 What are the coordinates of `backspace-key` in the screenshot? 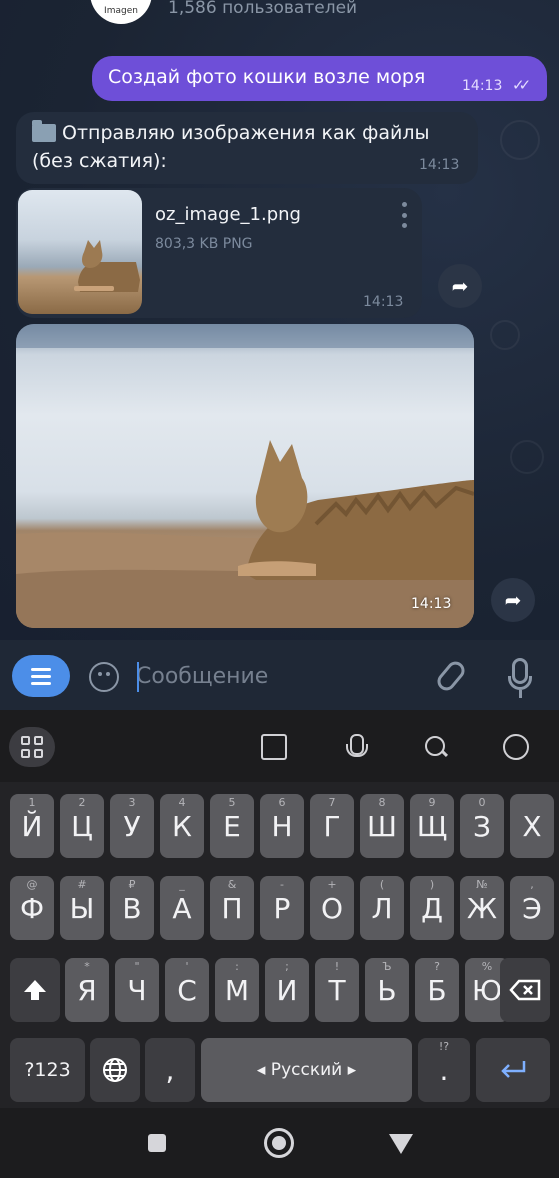 It's located at (525, 990).